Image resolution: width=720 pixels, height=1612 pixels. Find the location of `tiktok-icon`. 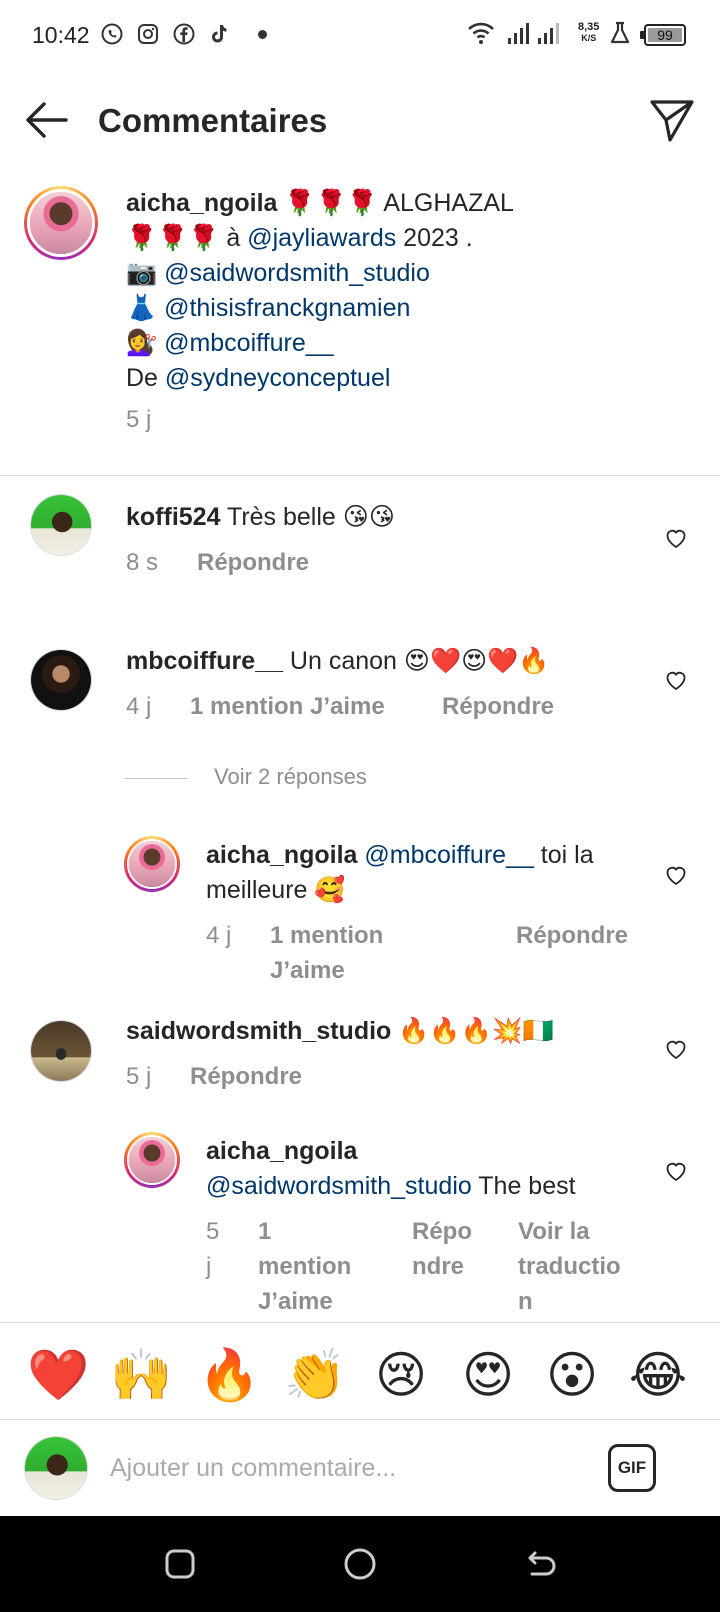

tiktok-icon is located at coordinates (219, 34).